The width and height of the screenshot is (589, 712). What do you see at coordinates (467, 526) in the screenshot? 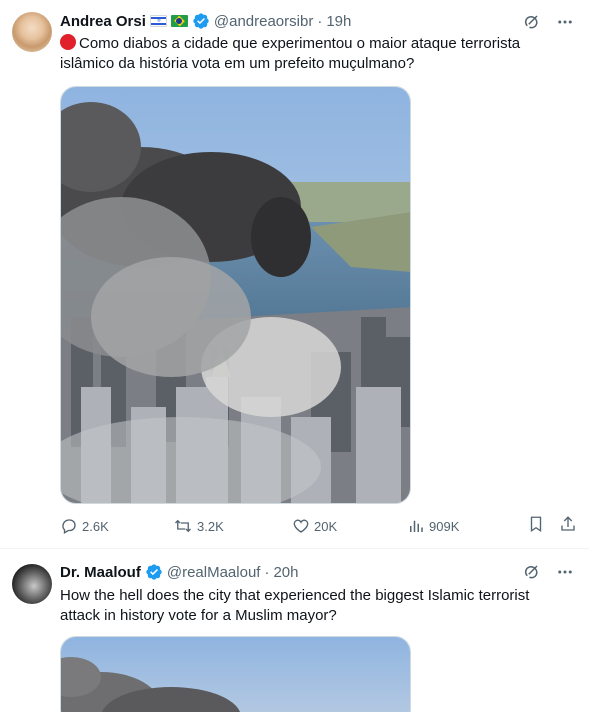
I see `views-button: 909K` at bounding box center [467, 526].